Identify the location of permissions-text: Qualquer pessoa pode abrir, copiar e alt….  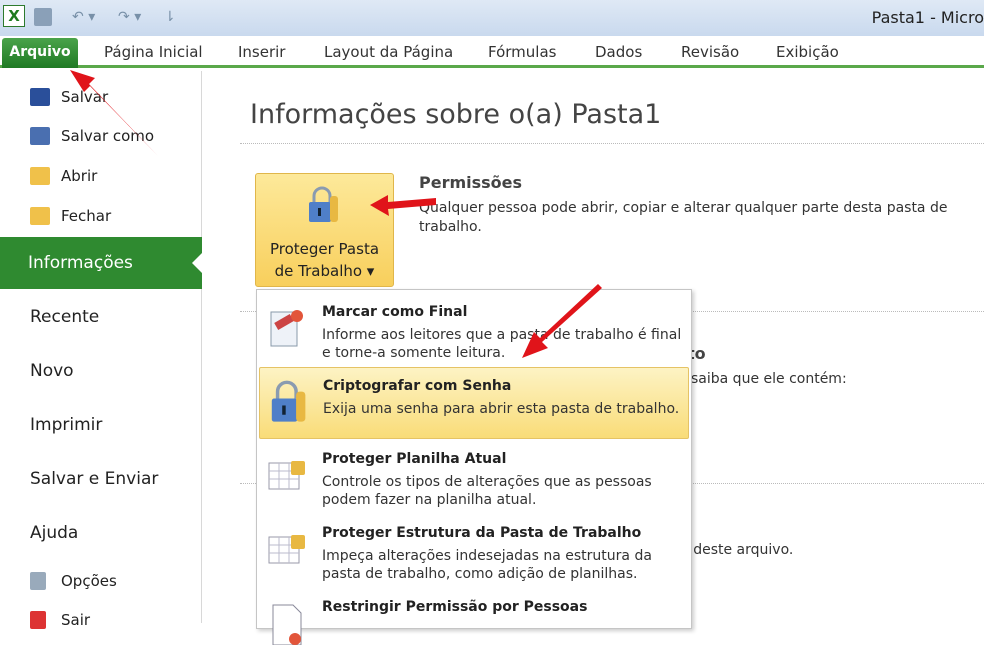
(683, 217).